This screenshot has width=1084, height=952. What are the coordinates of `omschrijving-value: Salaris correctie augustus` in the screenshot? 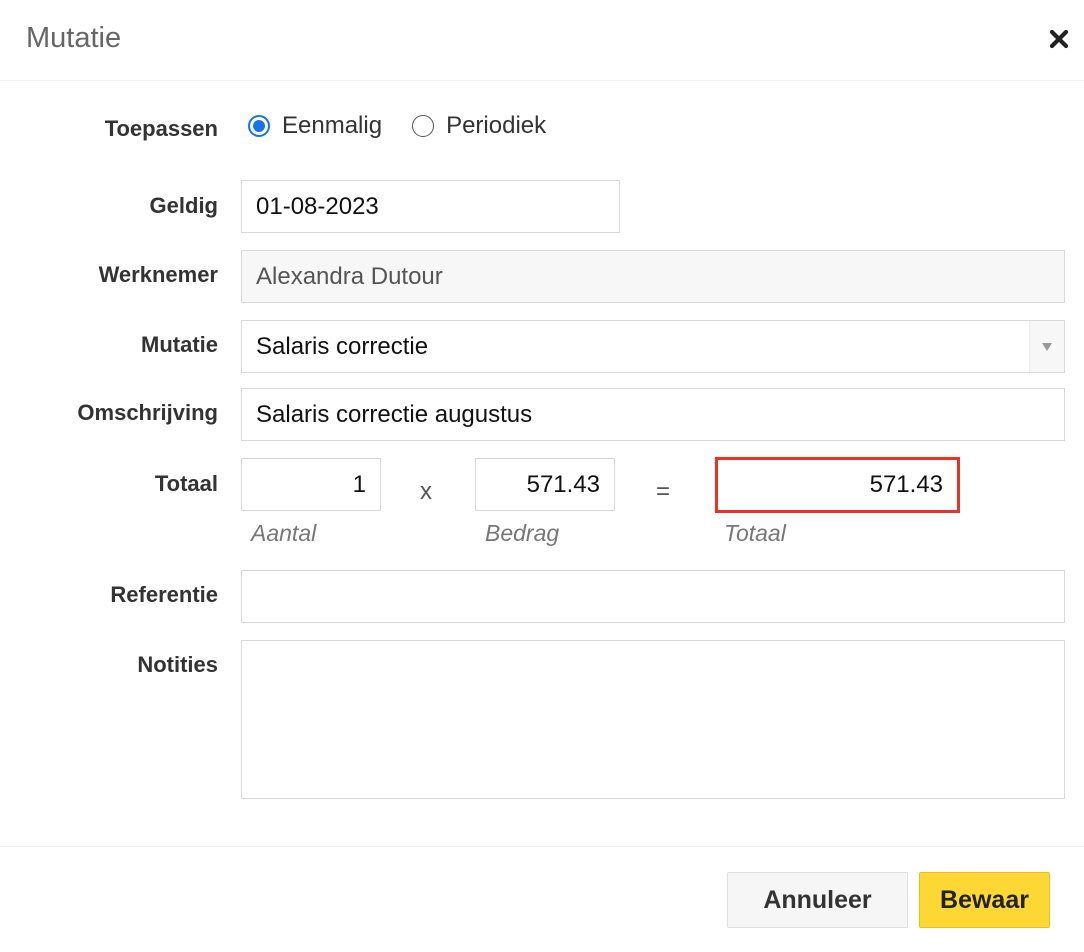 It's located at (394, 414).